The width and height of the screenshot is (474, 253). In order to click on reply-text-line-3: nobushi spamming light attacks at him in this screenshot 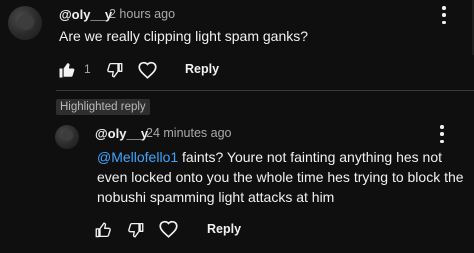, I will do `click(216, 197)`.